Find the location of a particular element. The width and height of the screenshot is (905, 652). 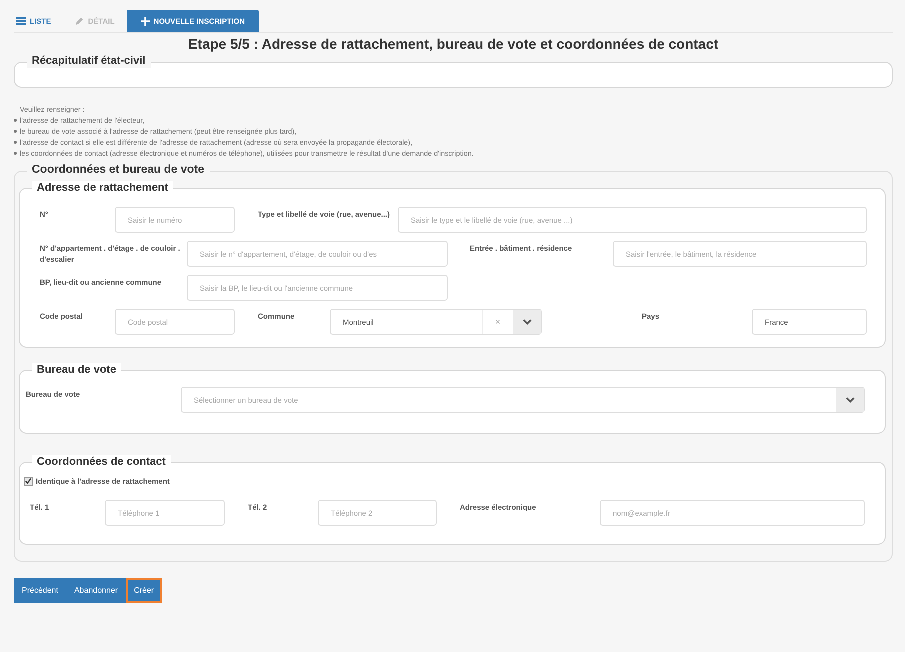

action-button: Créer is located at coordinates (144, 590).